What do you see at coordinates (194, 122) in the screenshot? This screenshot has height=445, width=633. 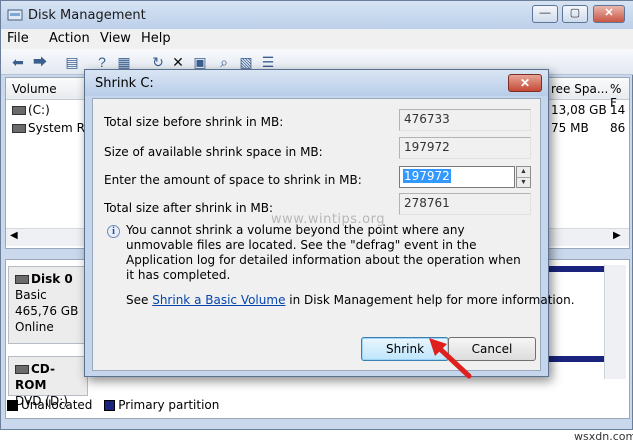 I see `total-before-label: Total size before shrink in MB:` at bounding box center [194, 122].